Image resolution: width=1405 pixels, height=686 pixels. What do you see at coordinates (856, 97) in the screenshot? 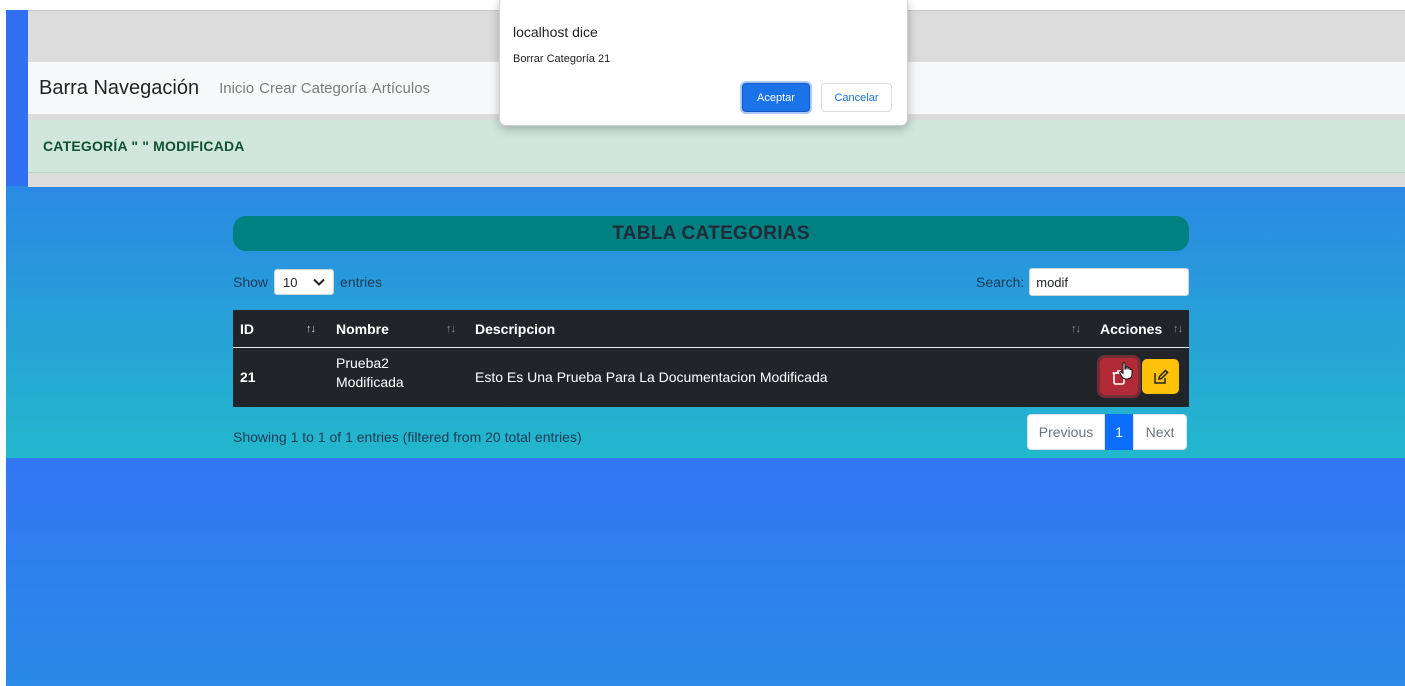
I see `cancel-button: Cancelar` at bounding box center [856, 97].